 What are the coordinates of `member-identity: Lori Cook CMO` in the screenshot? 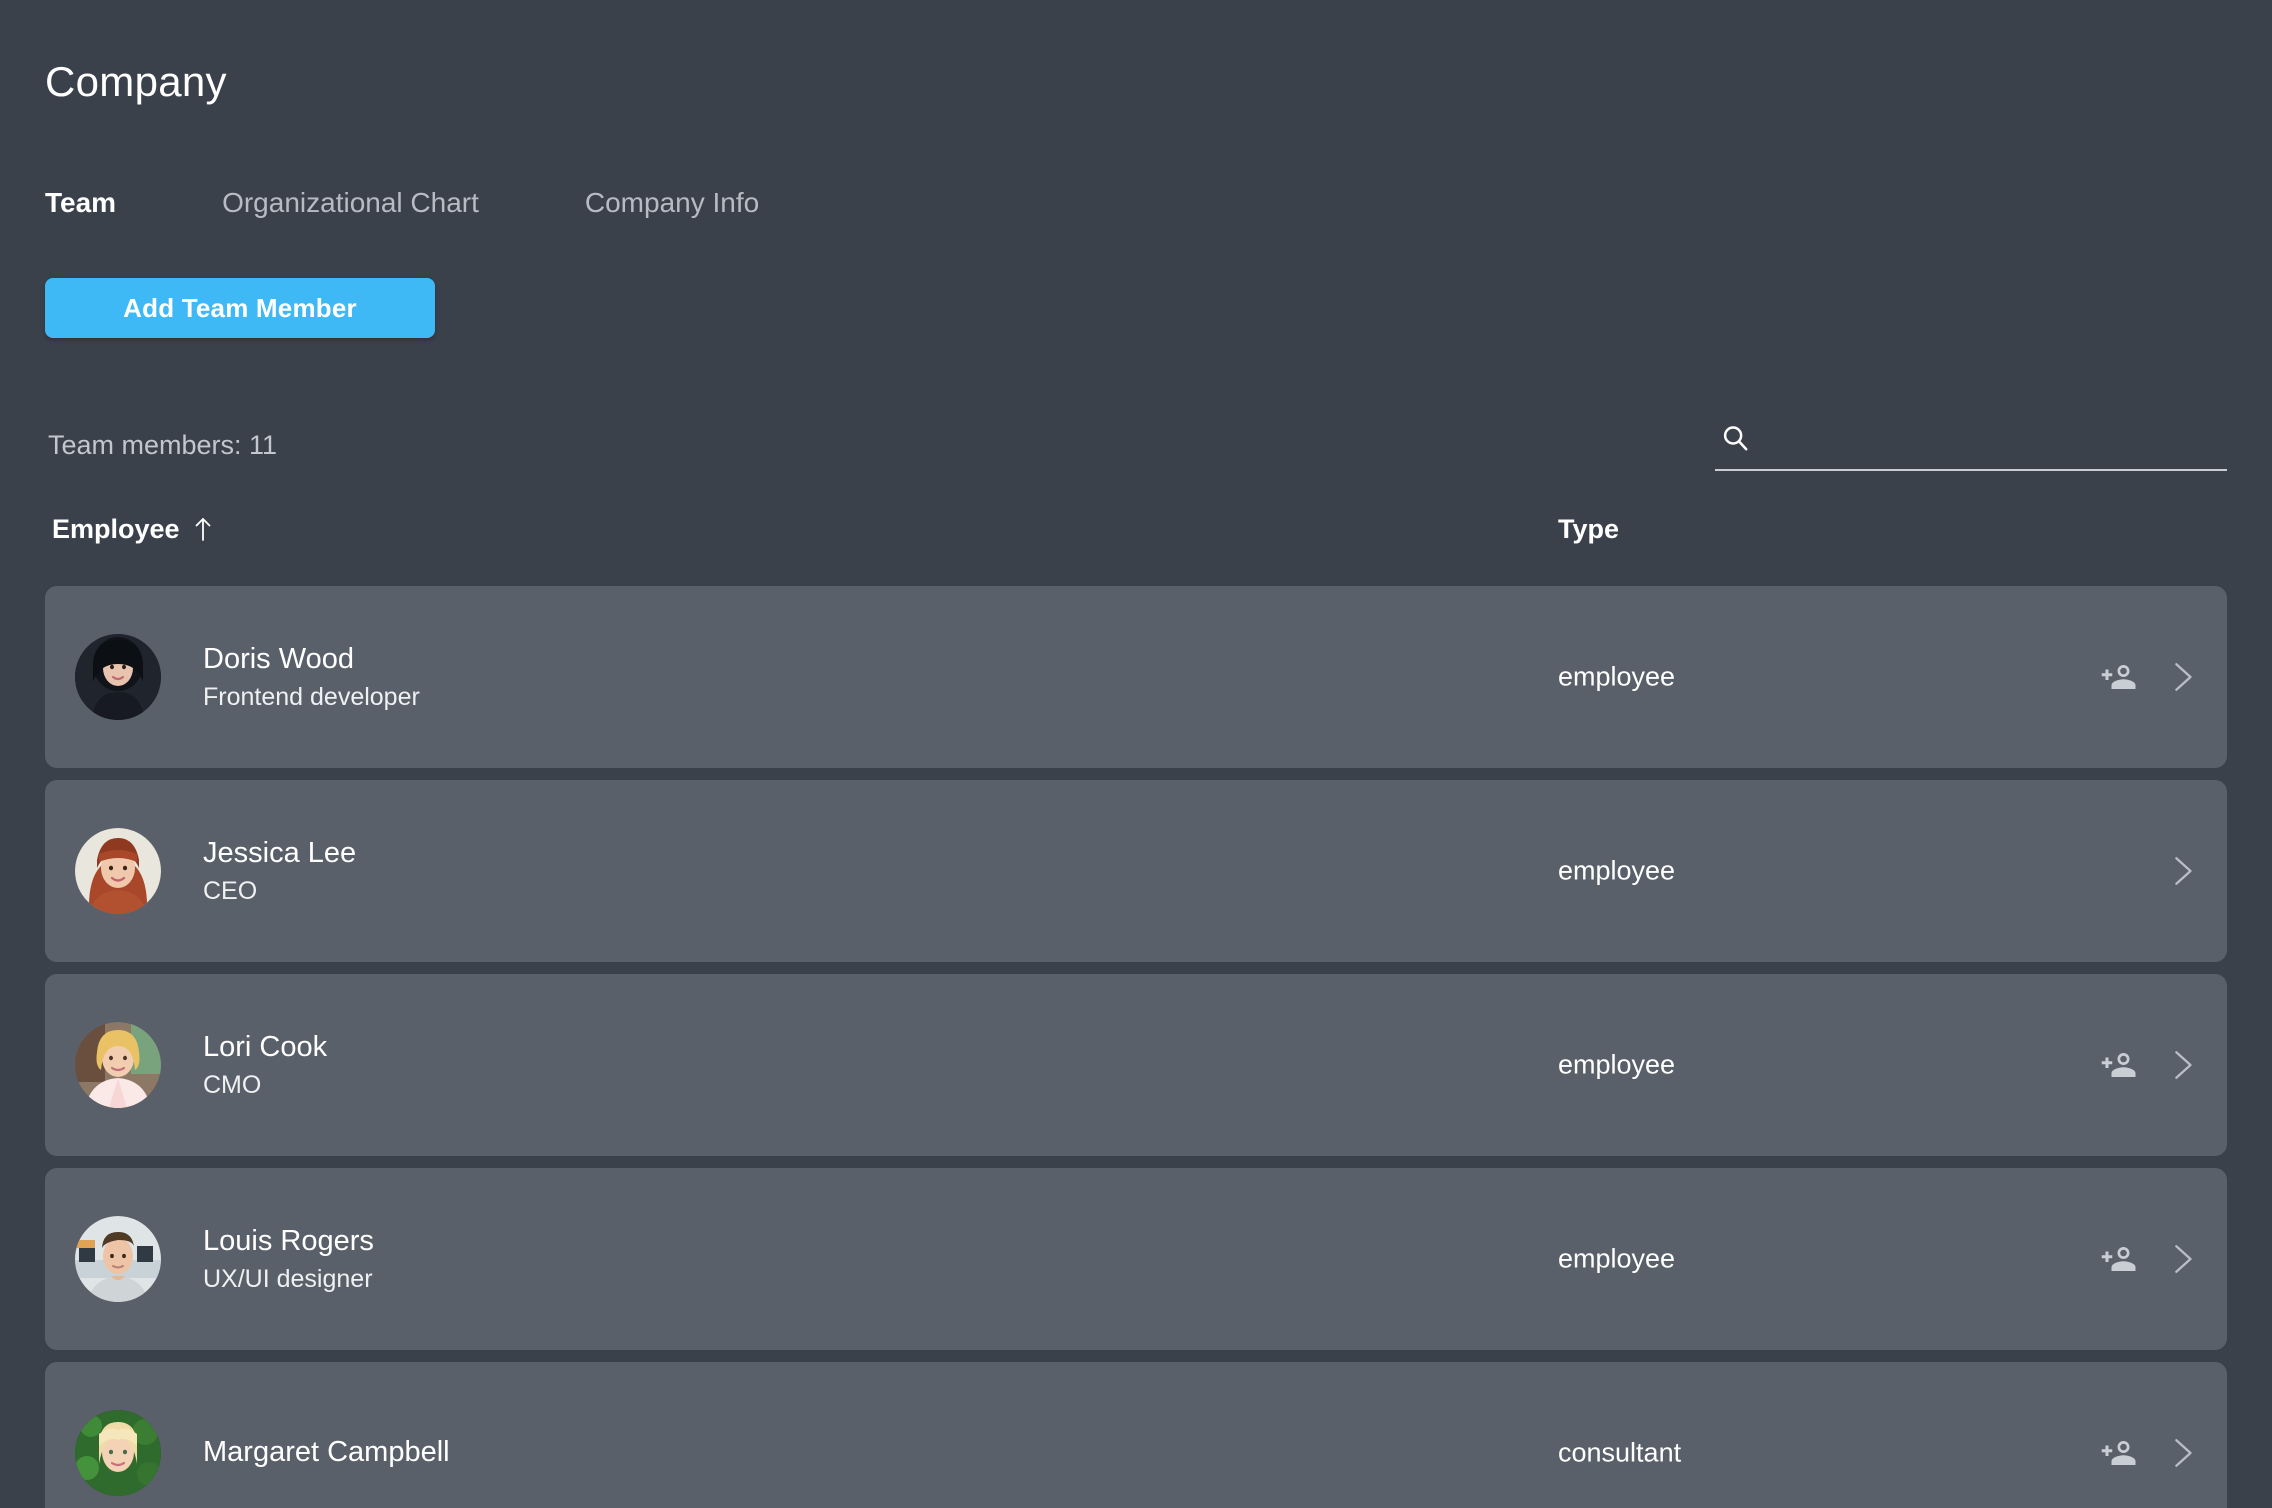 It's located at (265, 1065).